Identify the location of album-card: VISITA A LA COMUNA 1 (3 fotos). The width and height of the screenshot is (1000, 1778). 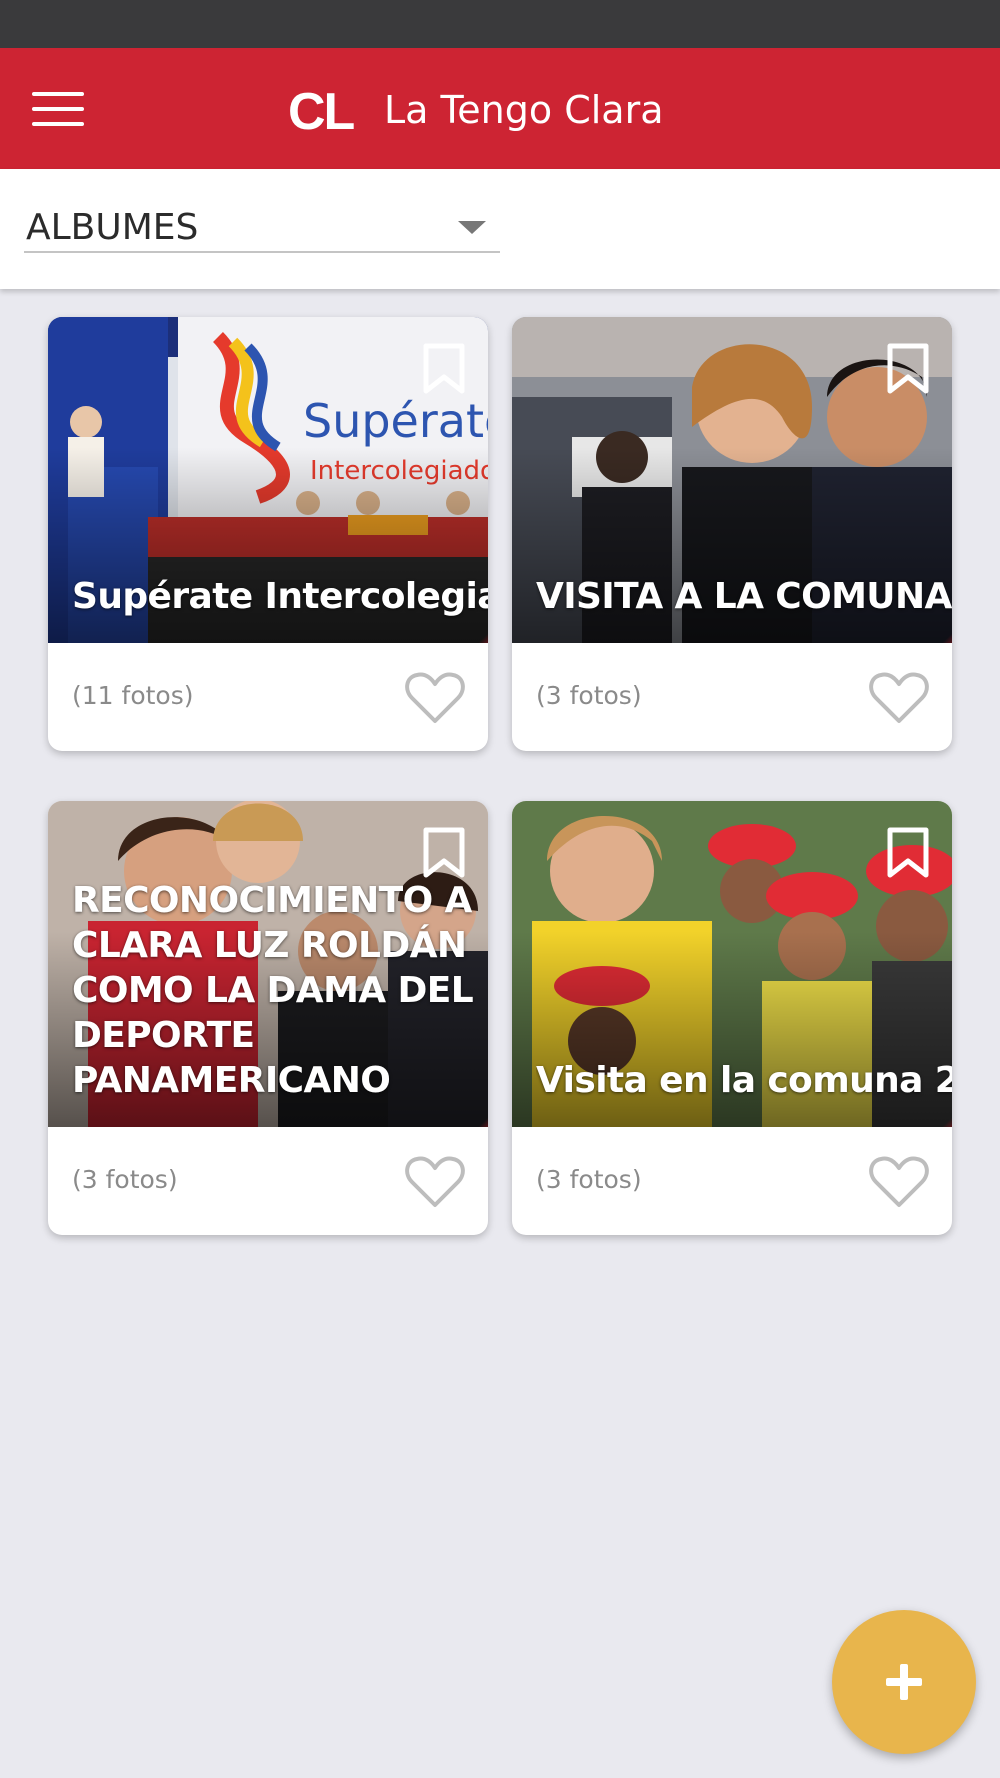
(732, 534).